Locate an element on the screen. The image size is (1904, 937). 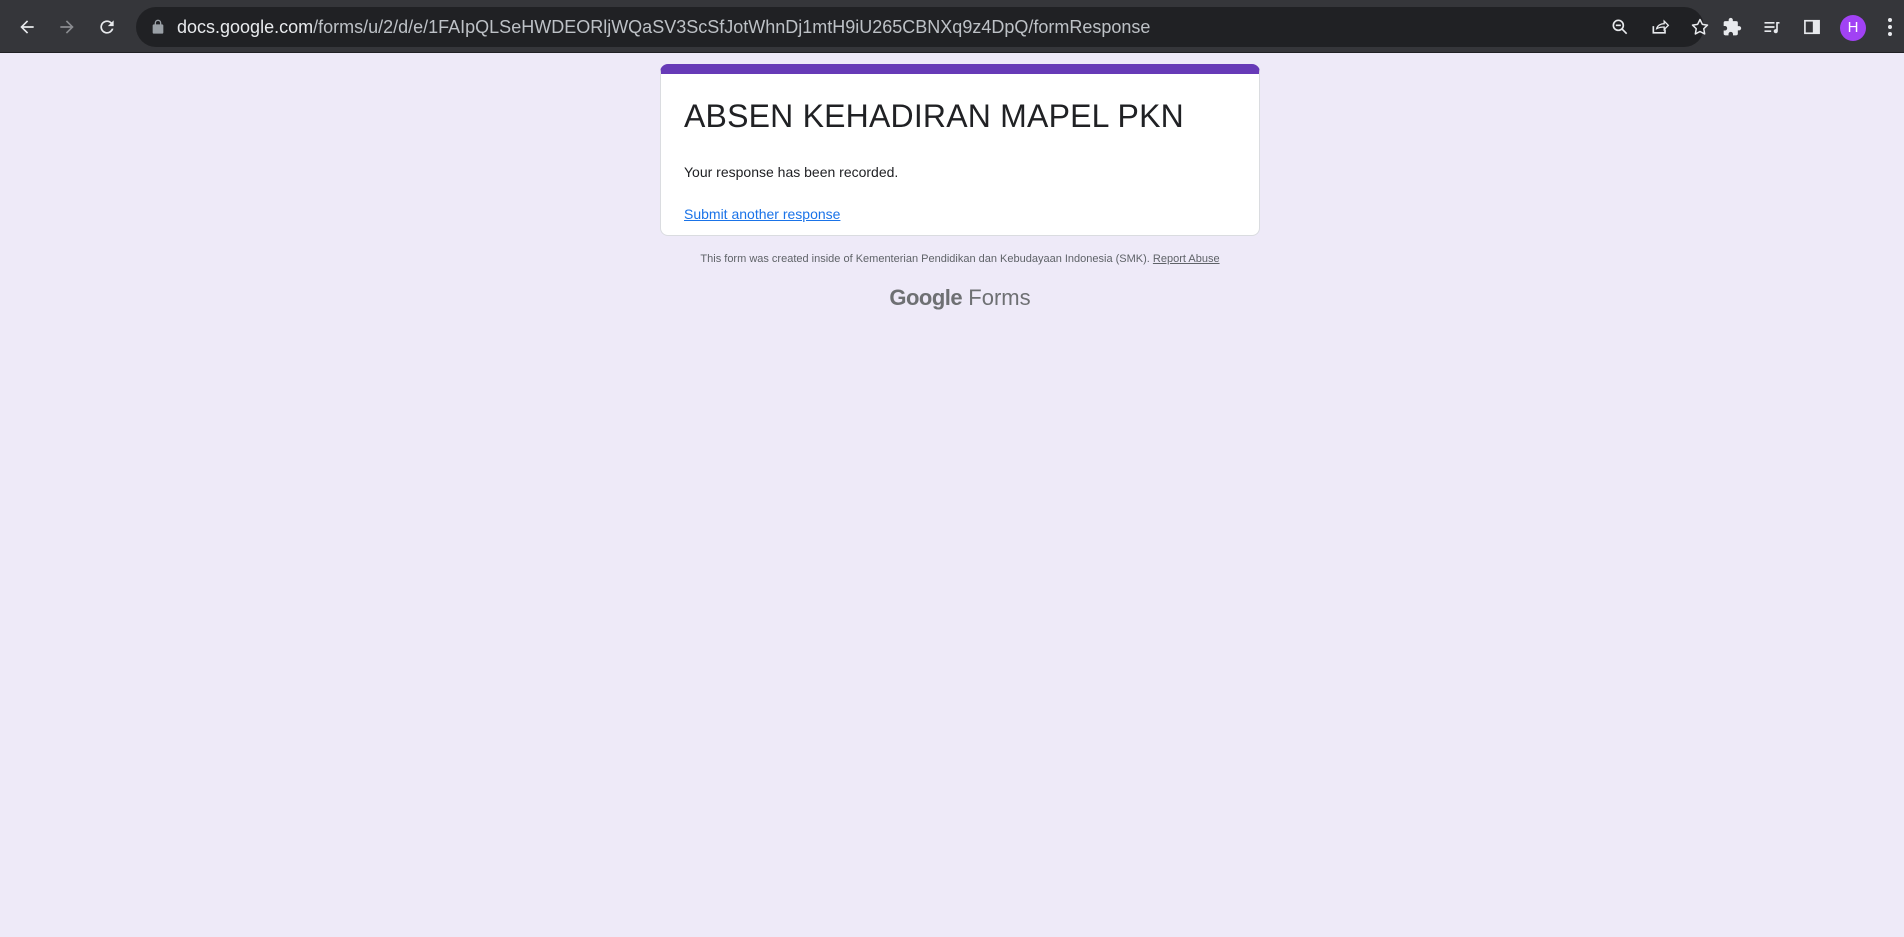
url-host: docs.google.com is located at coordinates (245, 27).